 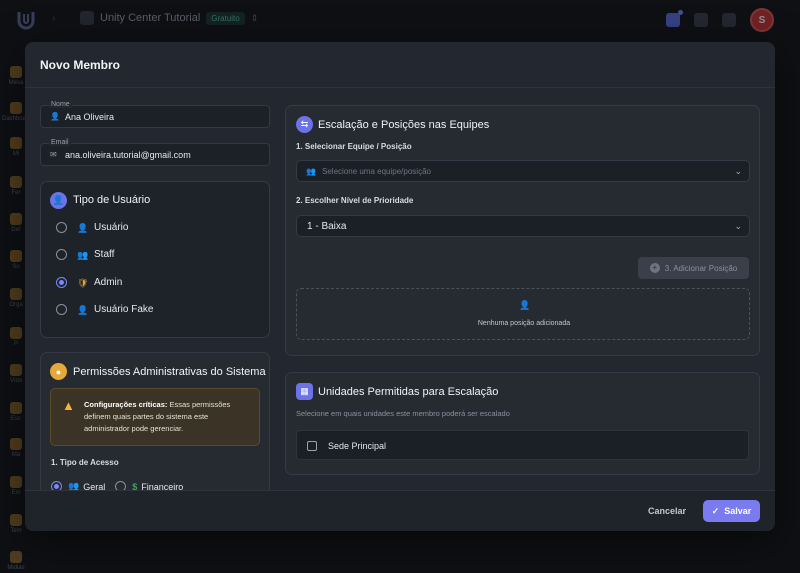 I want to click on plus-icon: +, so click(x=654, y=268).